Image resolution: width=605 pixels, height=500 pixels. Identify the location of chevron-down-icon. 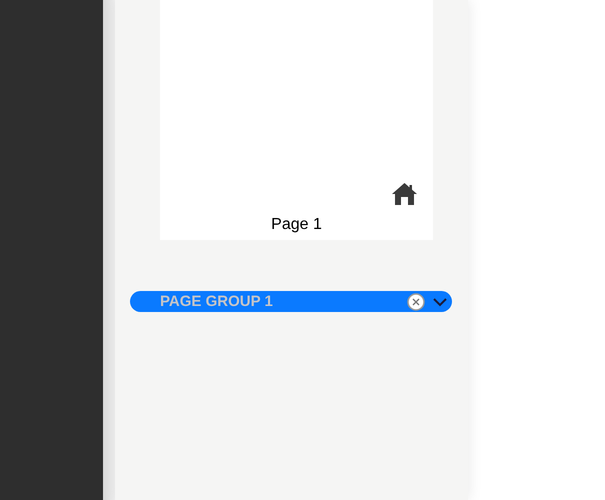
(440, 301).